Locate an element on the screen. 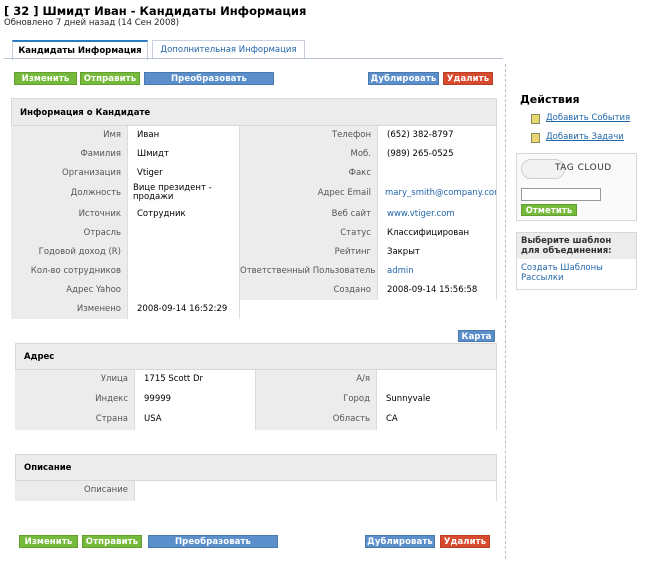 This screenshot has width=650, height=563. website-link: www.vtiger.com is located at coordinates (437, 214).